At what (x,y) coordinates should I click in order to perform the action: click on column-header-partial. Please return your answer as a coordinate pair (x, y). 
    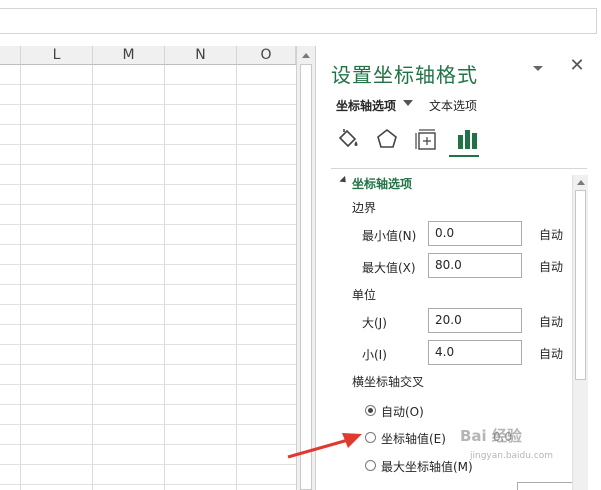
    Looking at the image, I should click on (10, 55).